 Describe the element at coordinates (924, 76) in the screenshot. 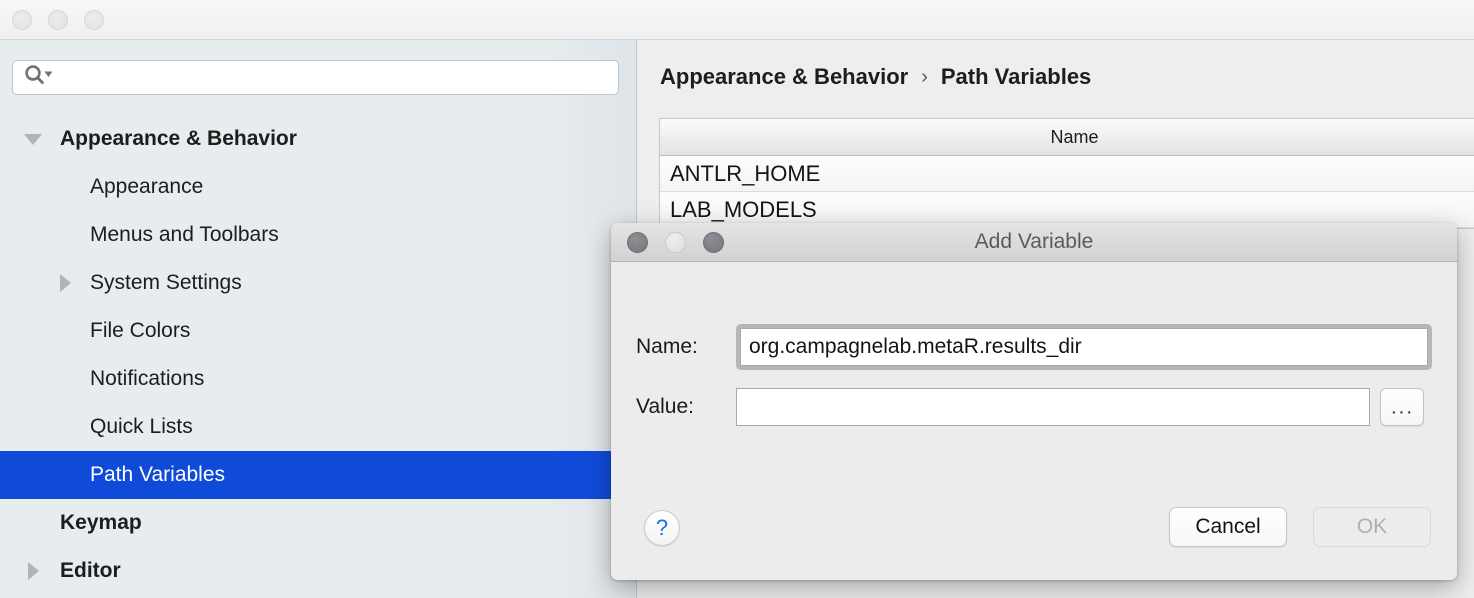

I see `chevron-right-icon: ›` at that location.